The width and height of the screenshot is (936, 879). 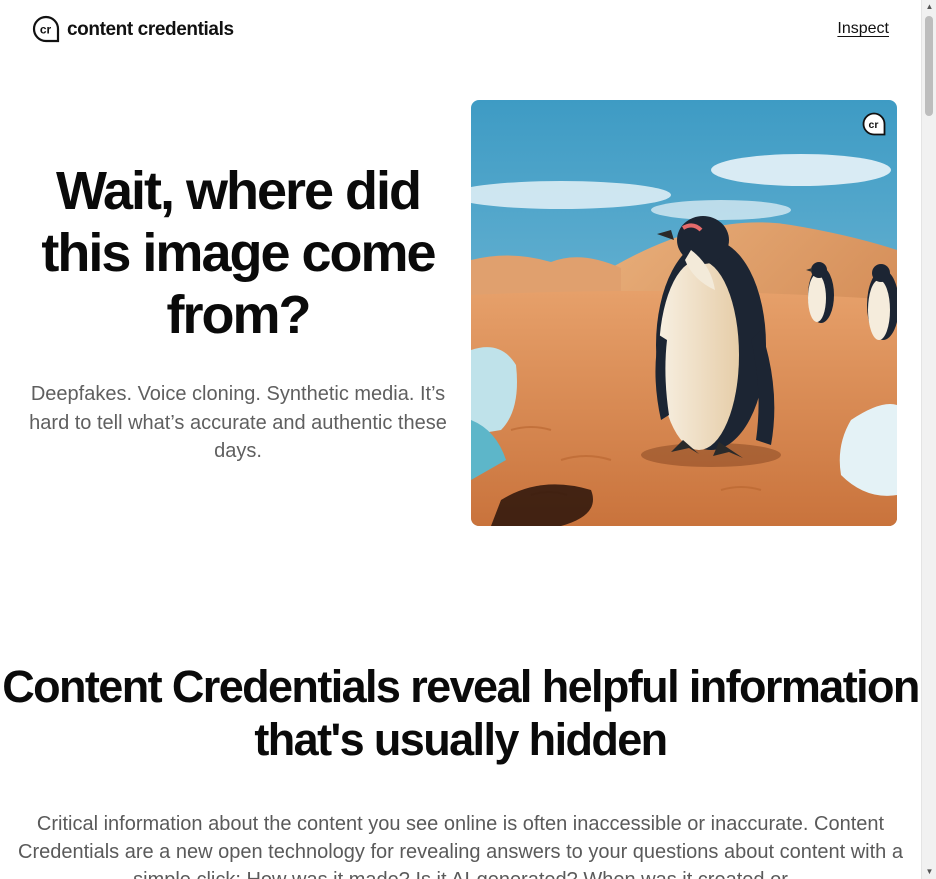 What do you see at coordinates (238, 253) in the screenshot?
I see `hero-title: Wait, where did this image come from?` at bounding box center [238, 253].